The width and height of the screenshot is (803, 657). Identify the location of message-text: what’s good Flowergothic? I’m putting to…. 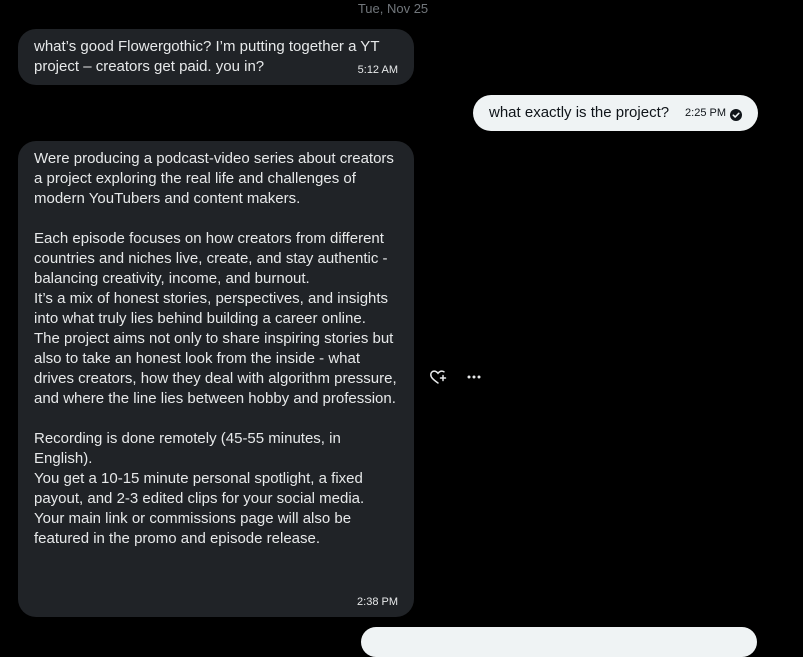
(207, 56).